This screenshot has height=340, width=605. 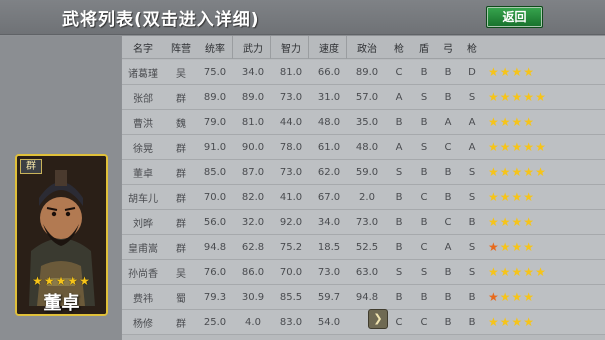 What do you see at coordinates (399, 297) in the screenshot?
I see `cell-a: B` at bounding box center [399, 297].